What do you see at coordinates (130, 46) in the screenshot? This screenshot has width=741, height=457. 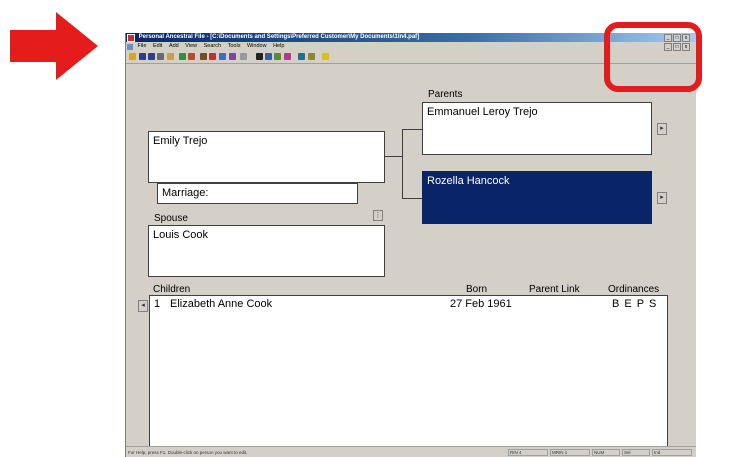 I see `document-icon` at bounding box center [130, 46].